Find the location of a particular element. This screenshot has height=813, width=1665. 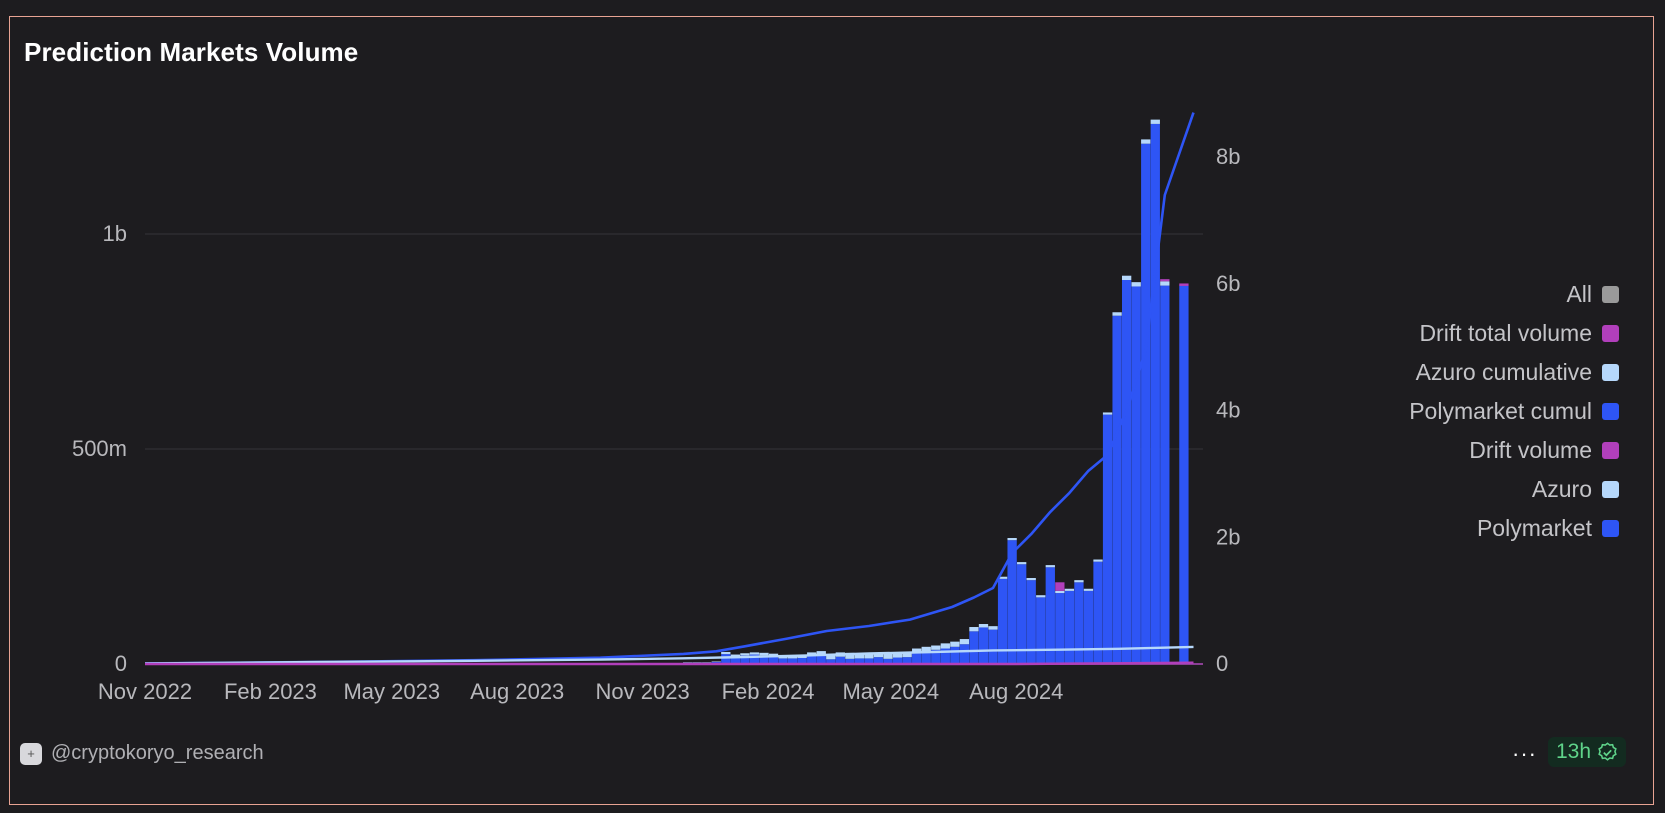

more-options-button: ··· is located at coordinates (1524, 754).